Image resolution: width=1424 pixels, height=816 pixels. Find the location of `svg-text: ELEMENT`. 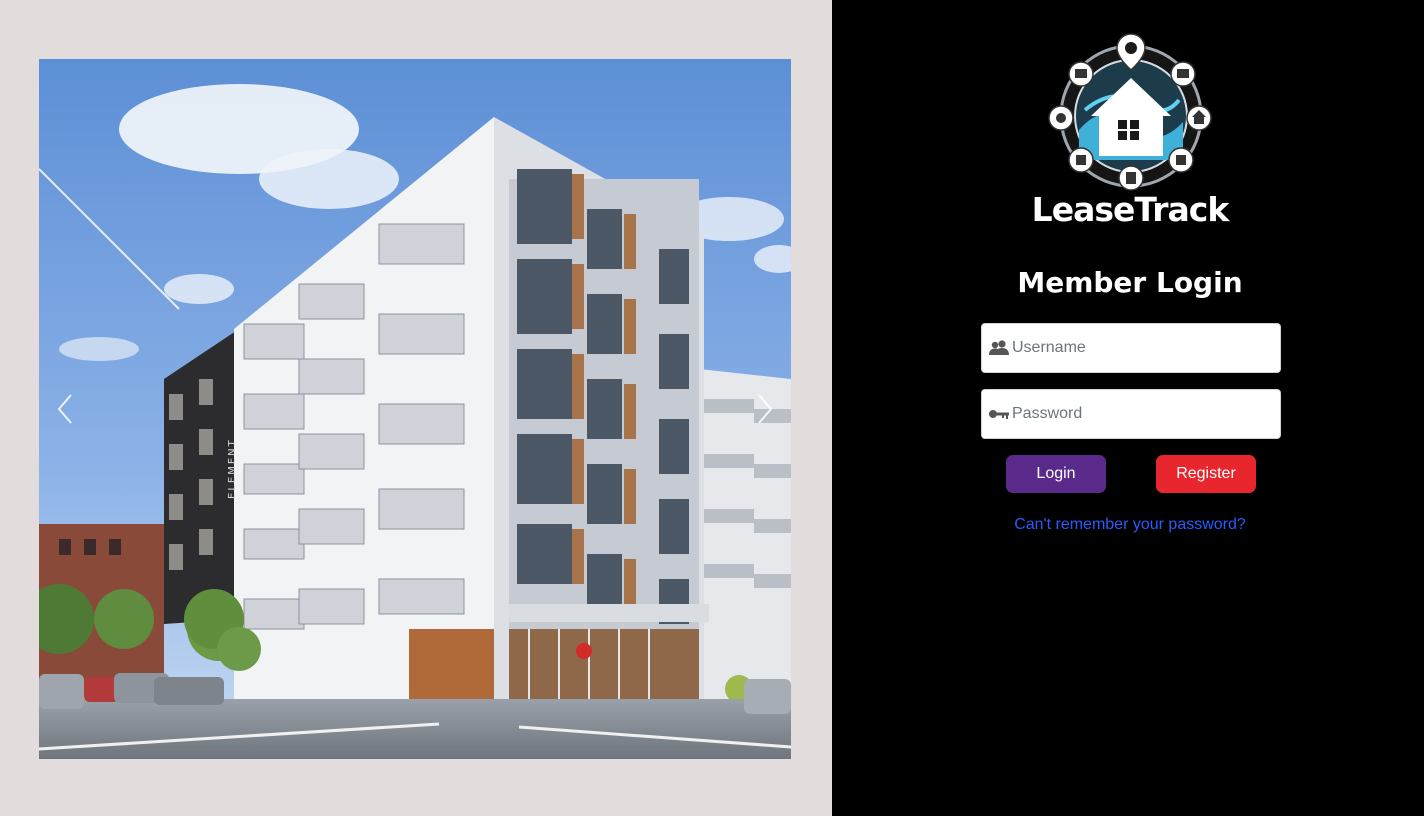

svg-text: ELEMENT is located at coordinates (232, 468).